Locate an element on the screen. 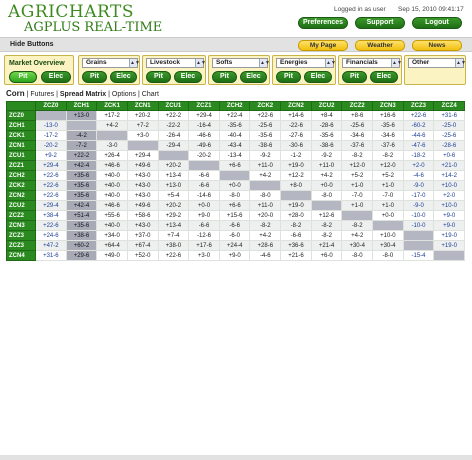 The width and height of the screenshot is (472, 460). my-page-button: My Page is located at coordinates (323, 45).